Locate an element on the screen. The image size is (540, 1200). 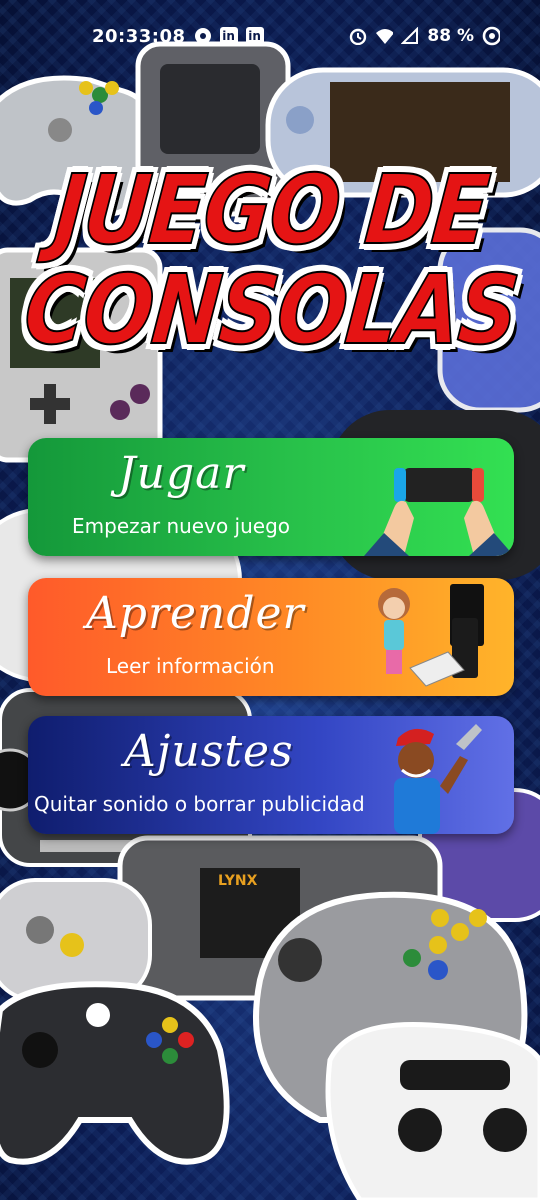
svg-text: LYNX is located at coordinates (238, 881).